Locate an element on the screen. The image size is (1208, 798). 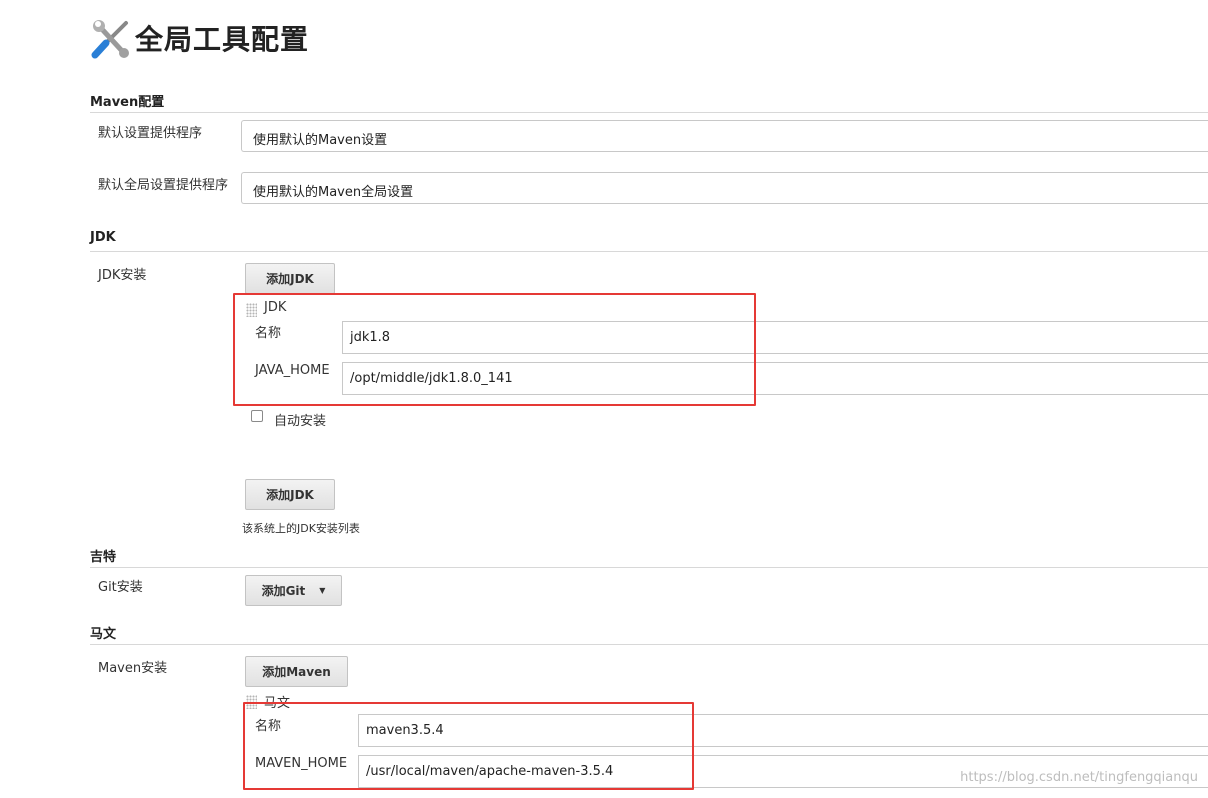
add-jdk-button: 添加JDK is located at coordinates (290, 278).